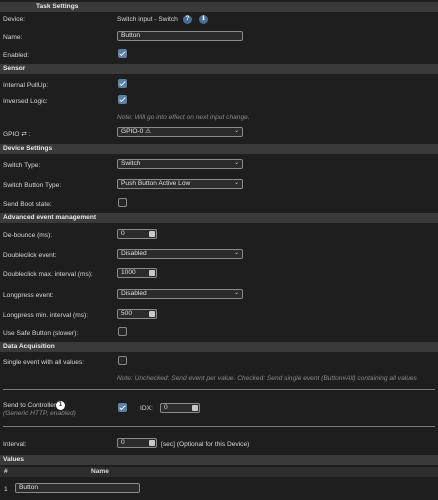  I want to click on section-header-values: Values, so click(219, 460).